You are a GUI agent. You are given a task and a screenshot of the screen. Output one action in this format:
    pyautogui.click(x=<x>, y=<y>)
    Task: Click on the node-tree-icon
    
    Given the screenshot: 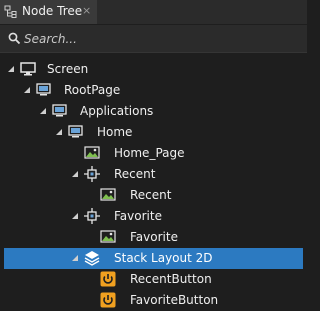 What is the action you would take?
    pyautogui.click(x=11, y=13)
    